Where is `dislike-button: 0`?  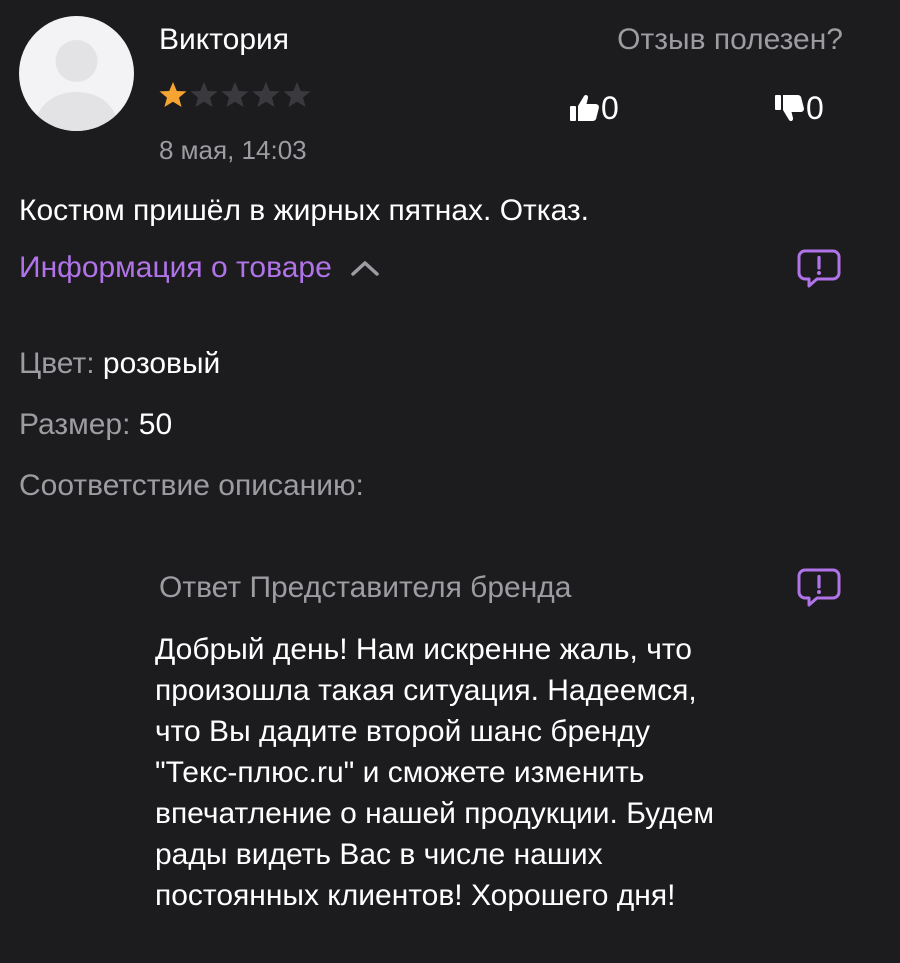 dislike-button: 0 is located at coordinates (799, 108).